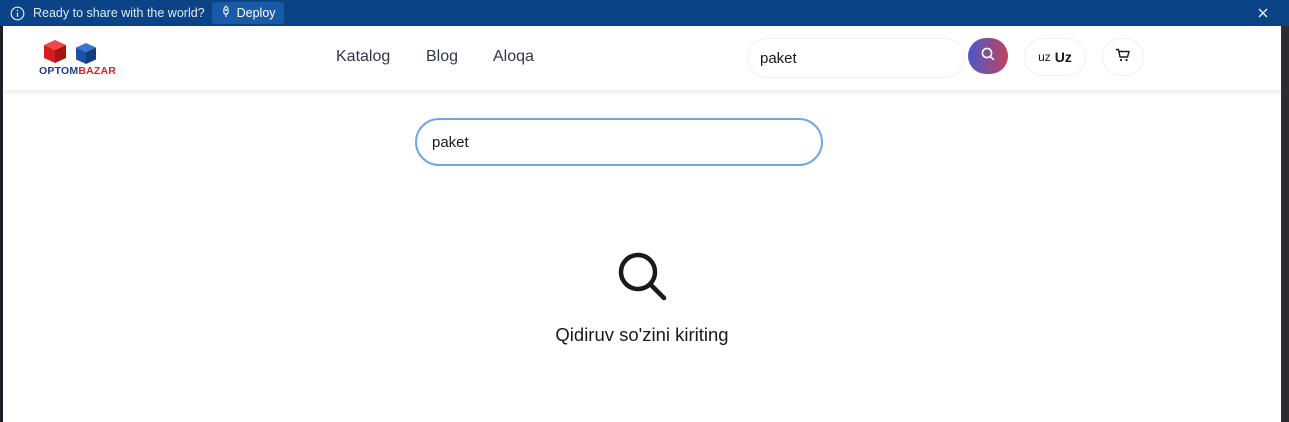 This screenshot has height=422, width=1289. What do you see at coordinates (226, 13) in the screenshot?
I see `rocket-icon` at bounding box center [226, 13].